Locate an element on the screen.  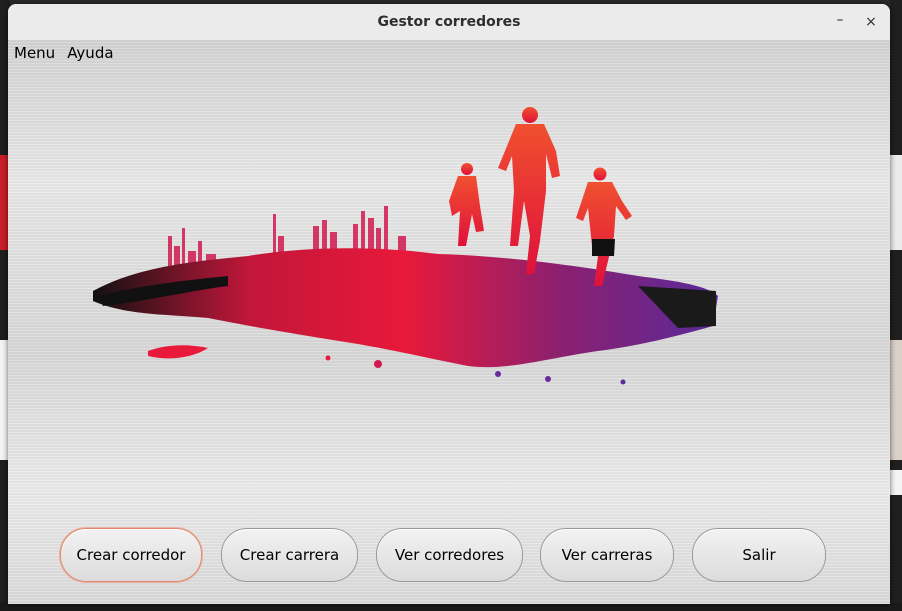
menu-item-ayuda: Ayuda is located at coordinates (90, 55).